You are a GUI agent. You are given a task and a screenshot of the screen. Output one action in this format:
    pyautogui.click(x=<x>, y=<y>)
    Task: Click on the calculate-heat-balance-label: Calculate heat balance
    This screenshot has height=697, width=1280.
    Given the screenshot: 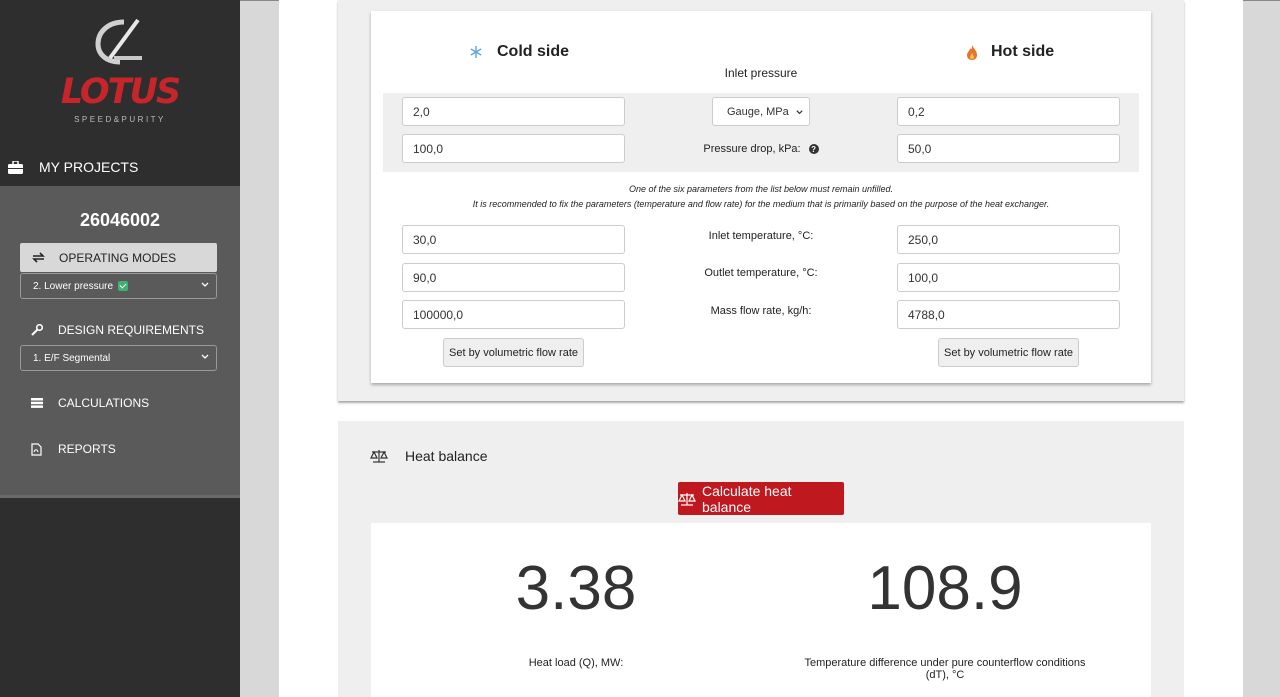 What is the action you would take?
    pyautogui.click(x=747, y=498)
    